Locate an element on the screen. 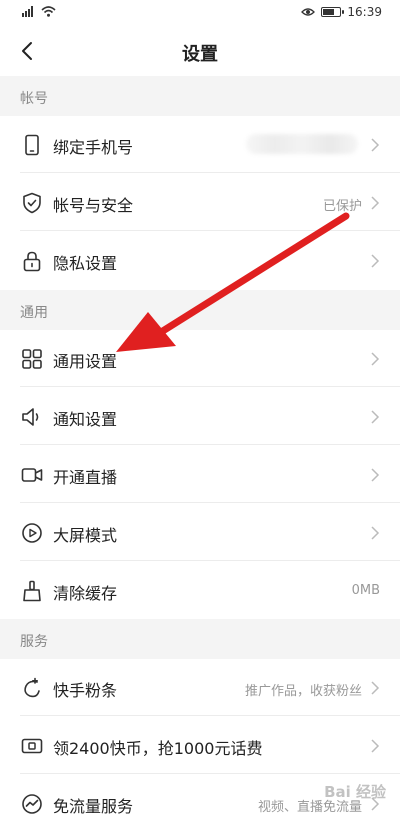 The height and width of the screenshot is (832, 400). row-value: 推广作品，收获粉丝 is located at coordinates (303, 691).